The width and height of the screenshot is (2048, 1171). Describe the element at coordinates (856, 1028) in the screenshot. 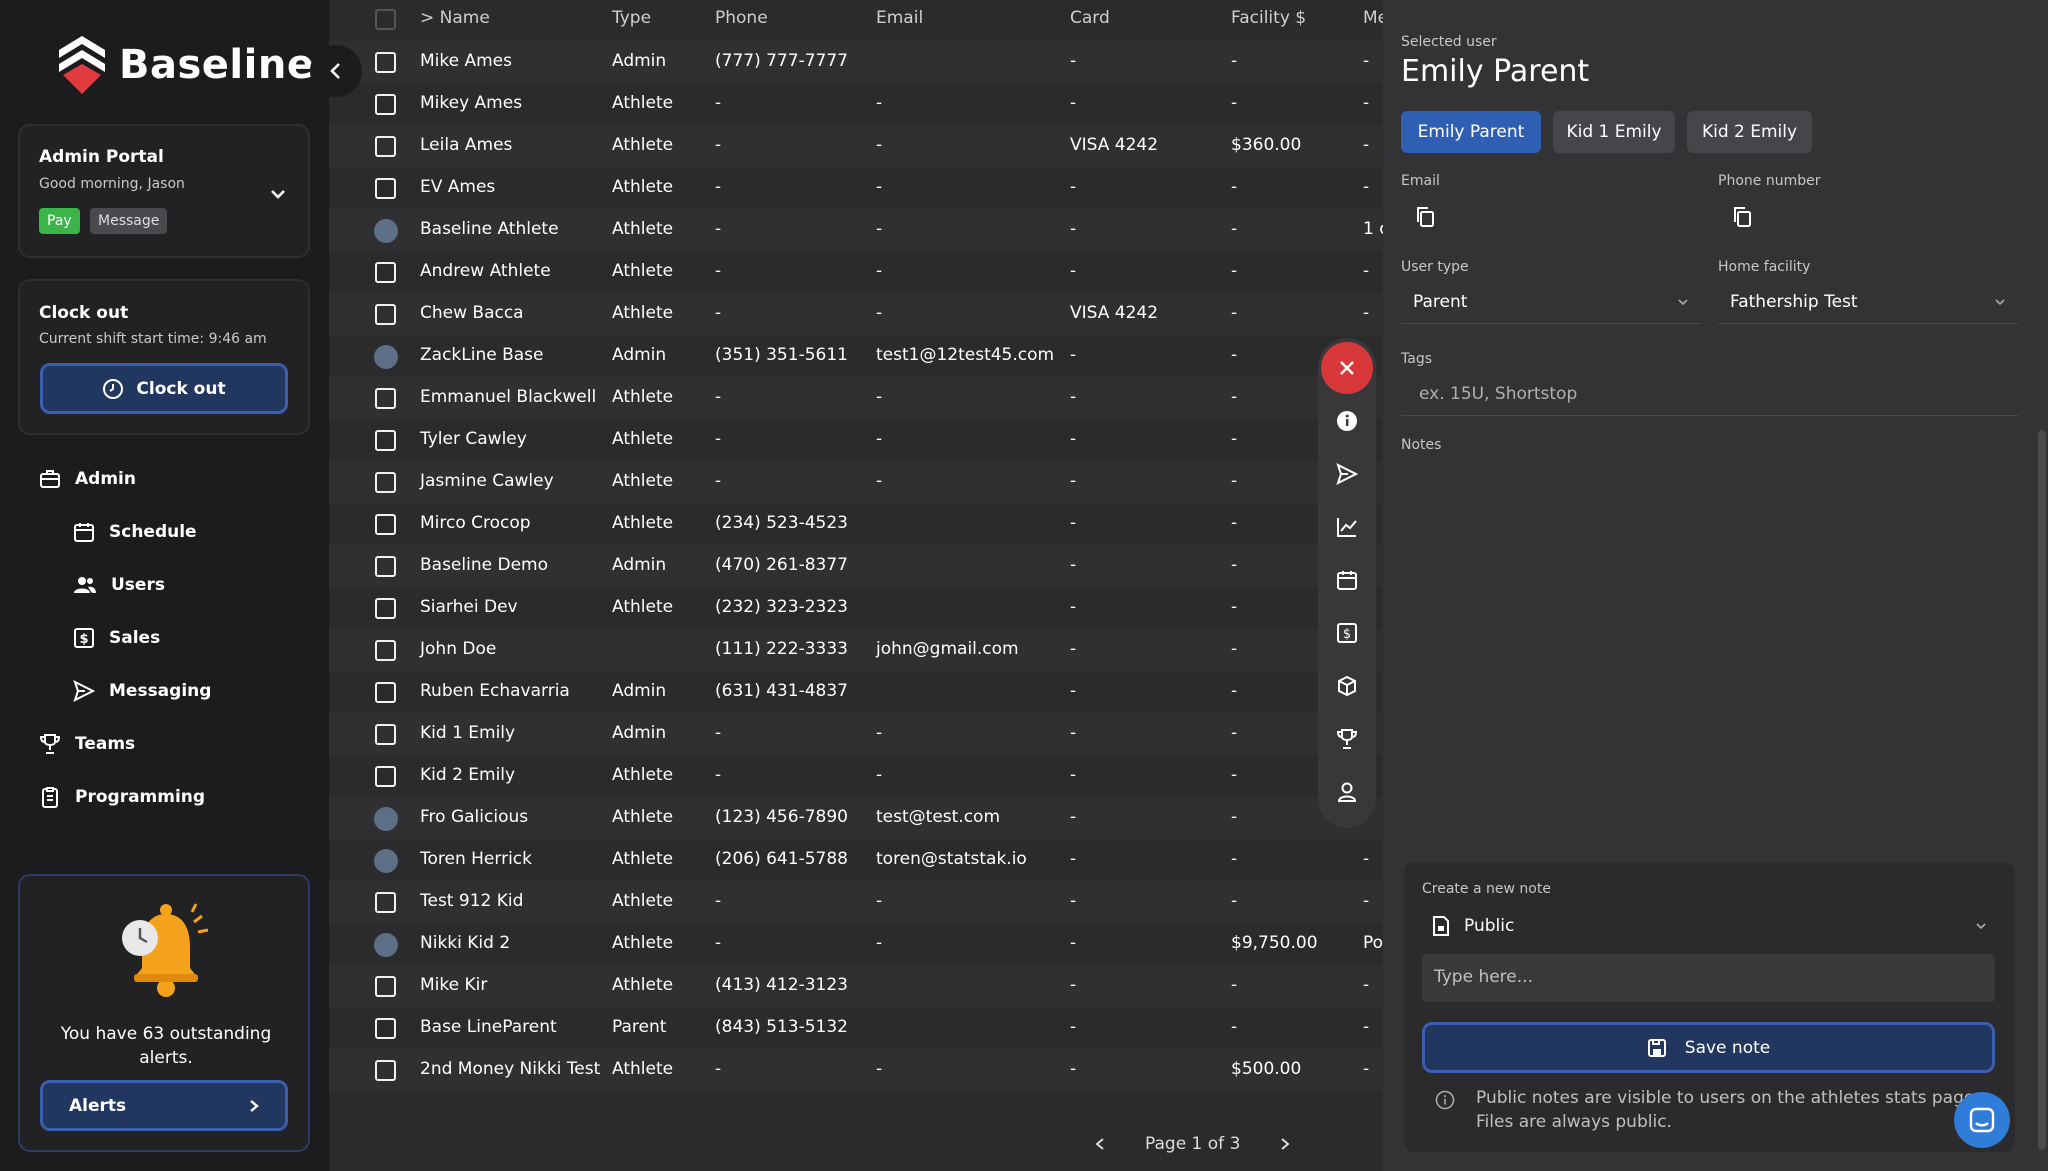

I see `table-row: Base LineParent Parent (843) 513-5132 - - -` at that location.